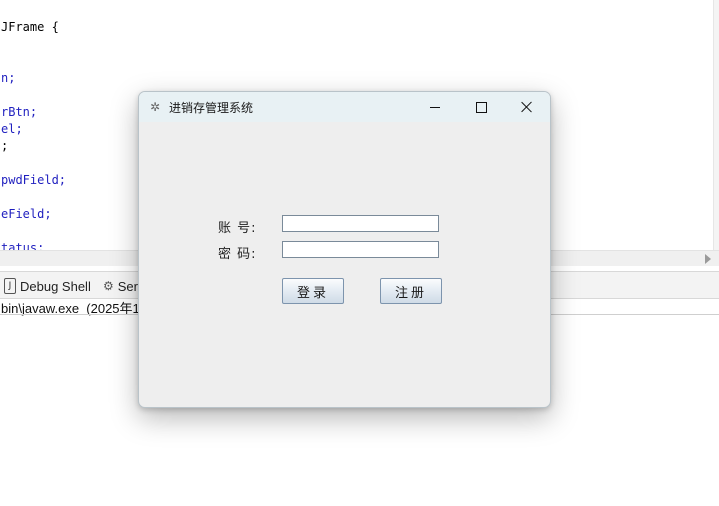  Describe the element at coordinates (313, 291) in the screenshot. I see `login-button: 登录` at that location.